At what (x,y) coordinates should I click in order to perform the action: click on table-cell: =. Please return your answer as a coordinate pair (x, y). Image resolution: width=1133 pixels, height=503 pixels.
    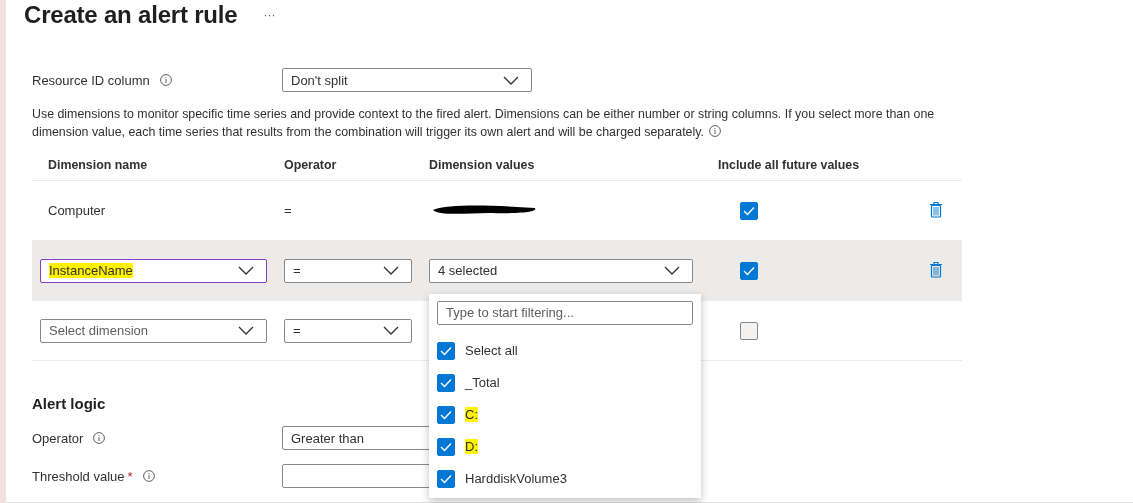
    Looking at the image, I should click on (288, 210).